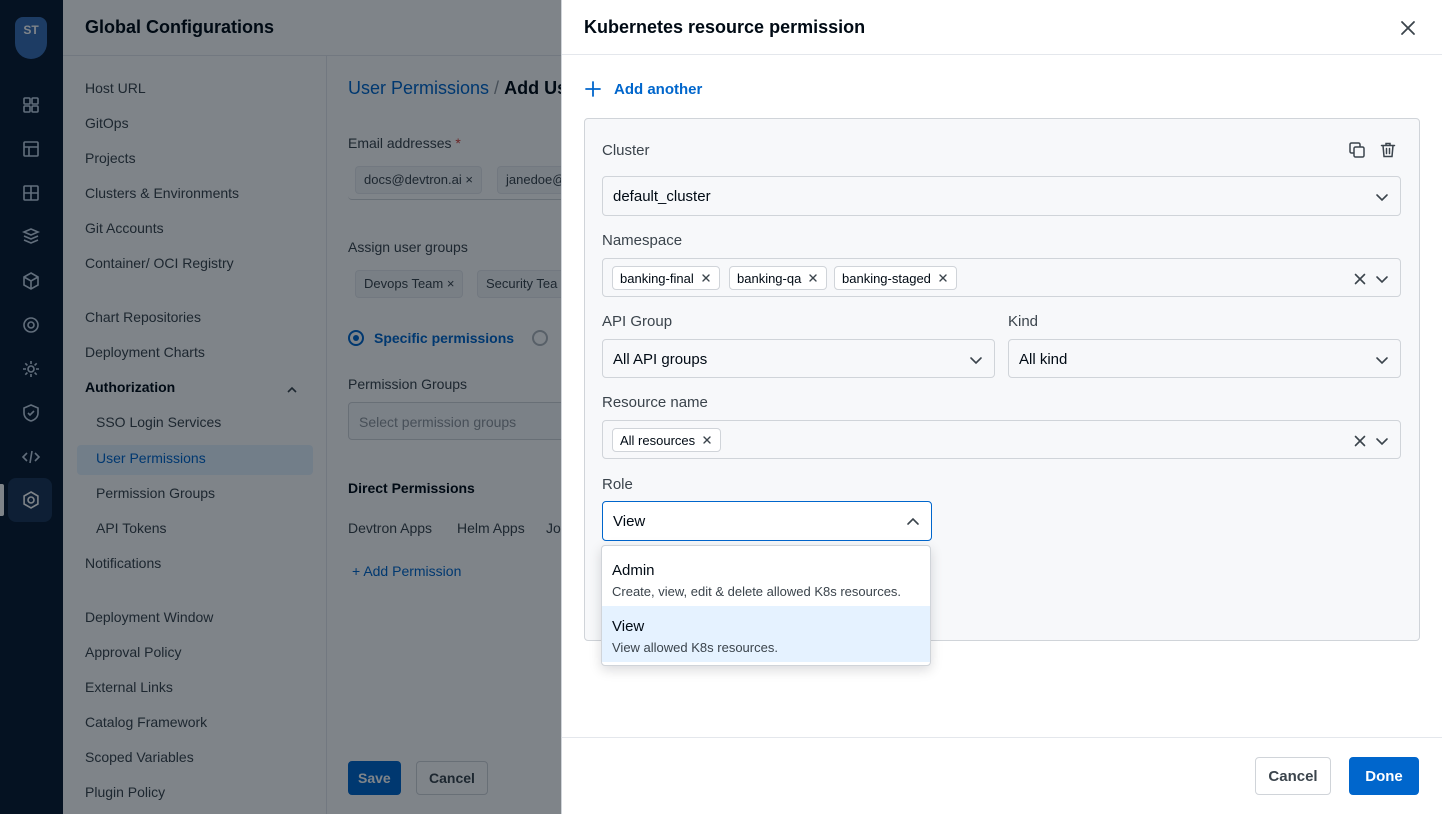 The height and width of the screenshot is (814, 1442). What do you see at coordinates (1043, 359) in the screenshot?
I see `kind-value: All kind` at bounding box center [1043, 359].